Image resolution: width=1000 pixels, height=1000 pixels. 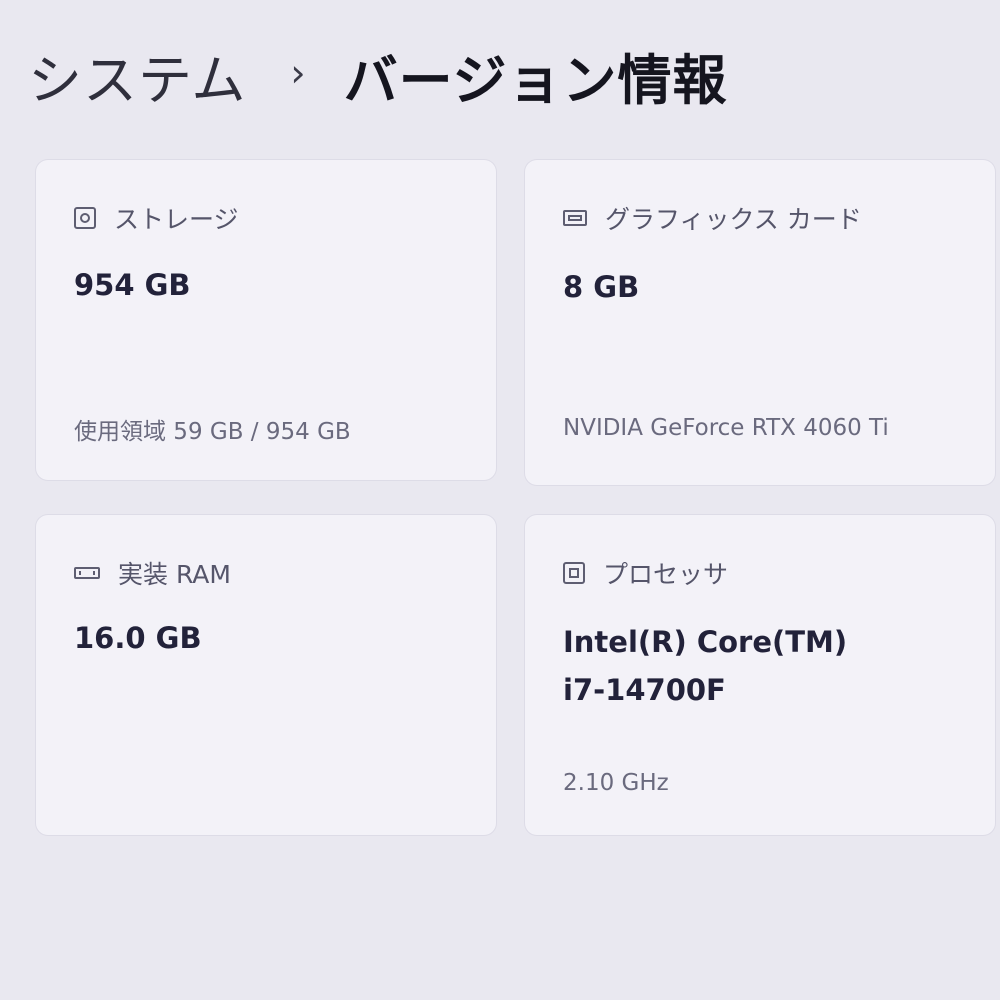 What do you see at coordinates (137, 75) in the screenshot?
I see `breadcrumb-system-link: システム` at bounding box center [137, 75].